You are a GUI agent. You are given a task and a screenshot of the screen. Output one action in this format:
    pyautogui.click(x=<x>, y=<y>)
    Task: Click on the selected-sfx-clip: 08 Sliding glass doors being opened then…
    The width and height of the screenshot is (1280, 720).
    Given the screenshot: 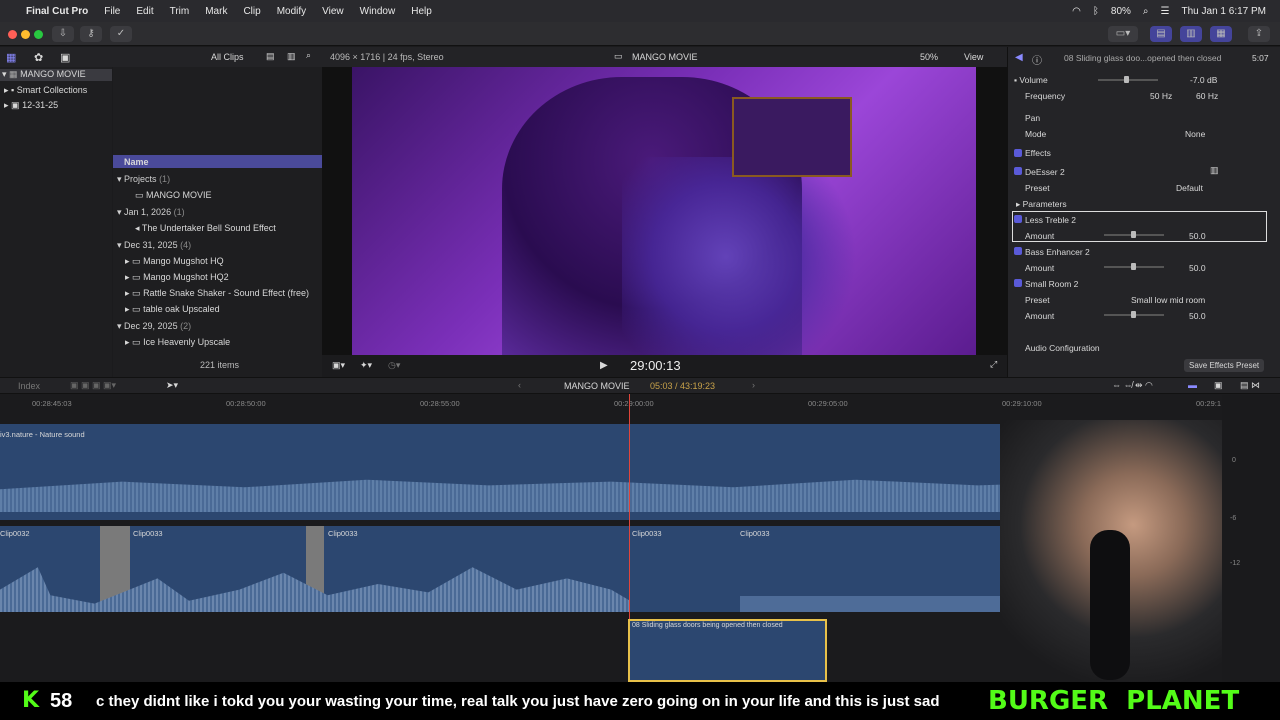 What is the action you would take?
    pyautogui.click(x=727, y=650)
    